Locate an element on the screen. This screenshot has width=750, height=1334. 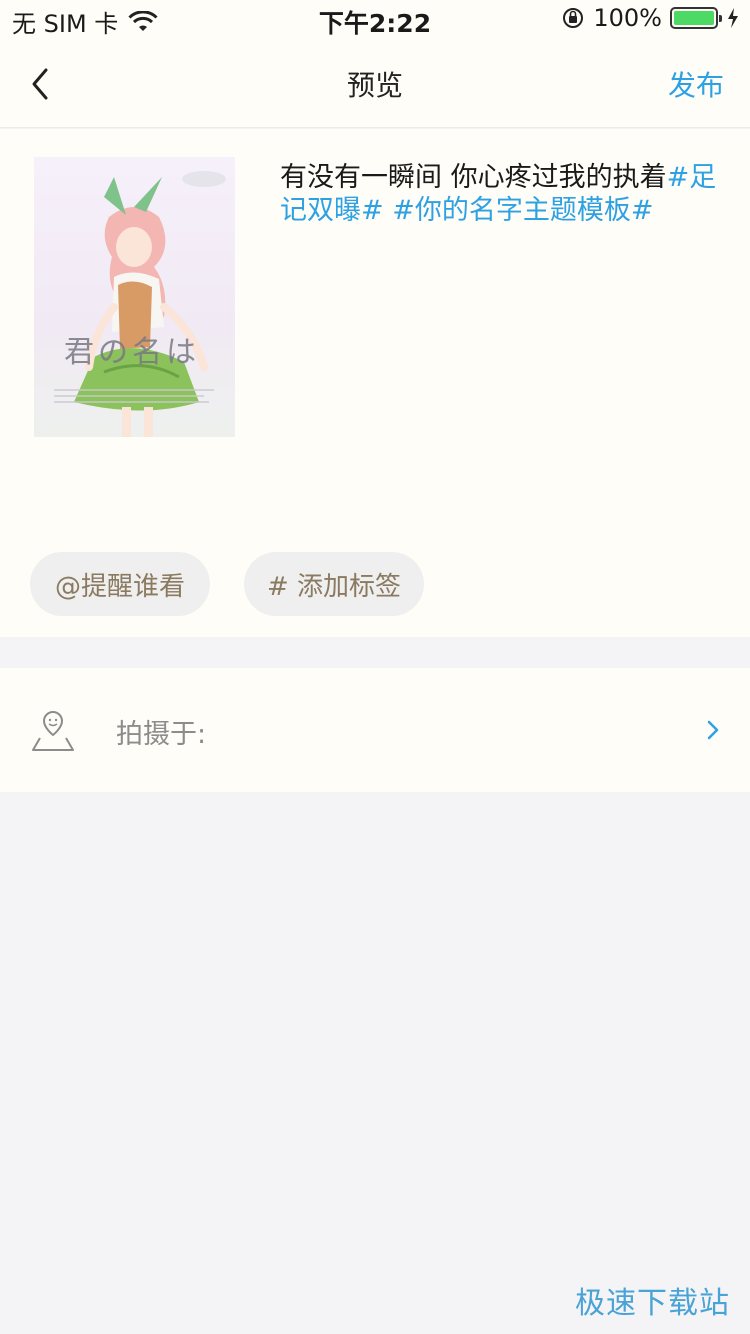
battery-percent: 100% is located at coordinates (627, 18).